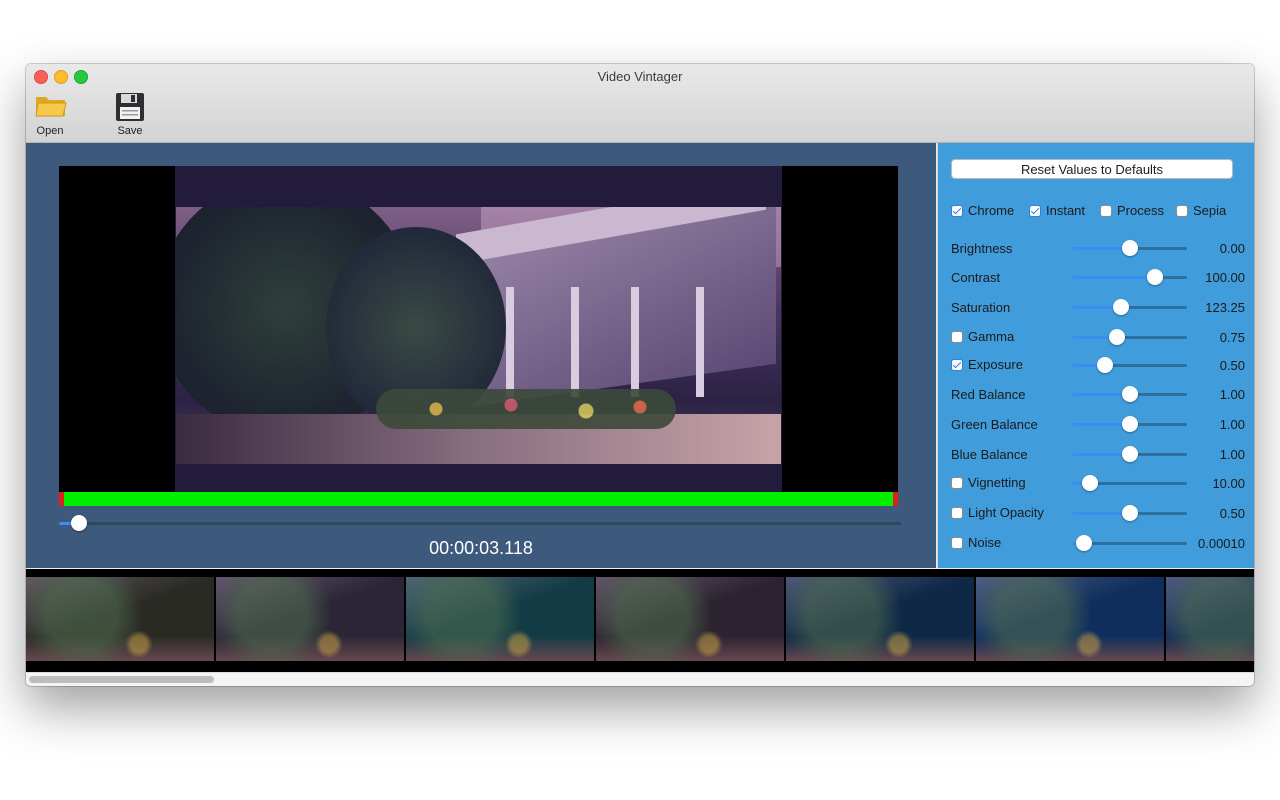 This screenshot has width=1280, height=800. Describe the element at coordinates (1130, 365) in the screenshot. I see `exposure-slider` at that location.